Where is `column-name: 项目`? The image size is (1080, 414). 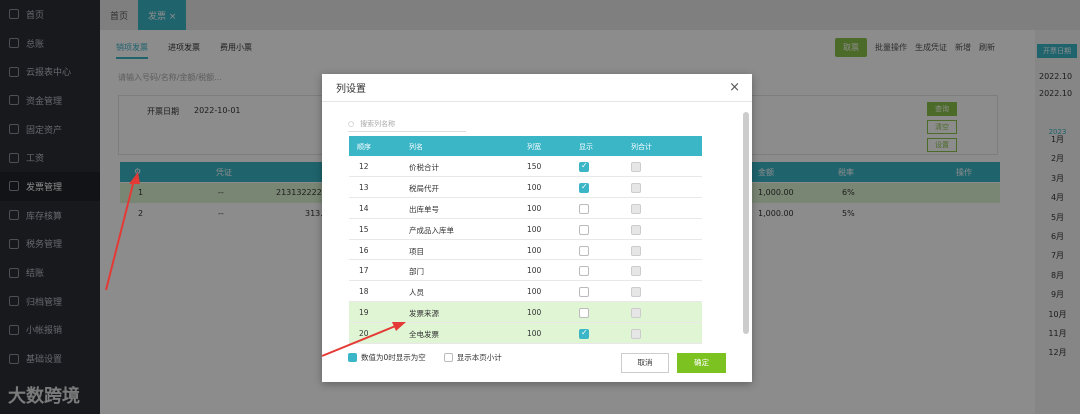 column-name: 项目 is located at coordinates (416, 251).